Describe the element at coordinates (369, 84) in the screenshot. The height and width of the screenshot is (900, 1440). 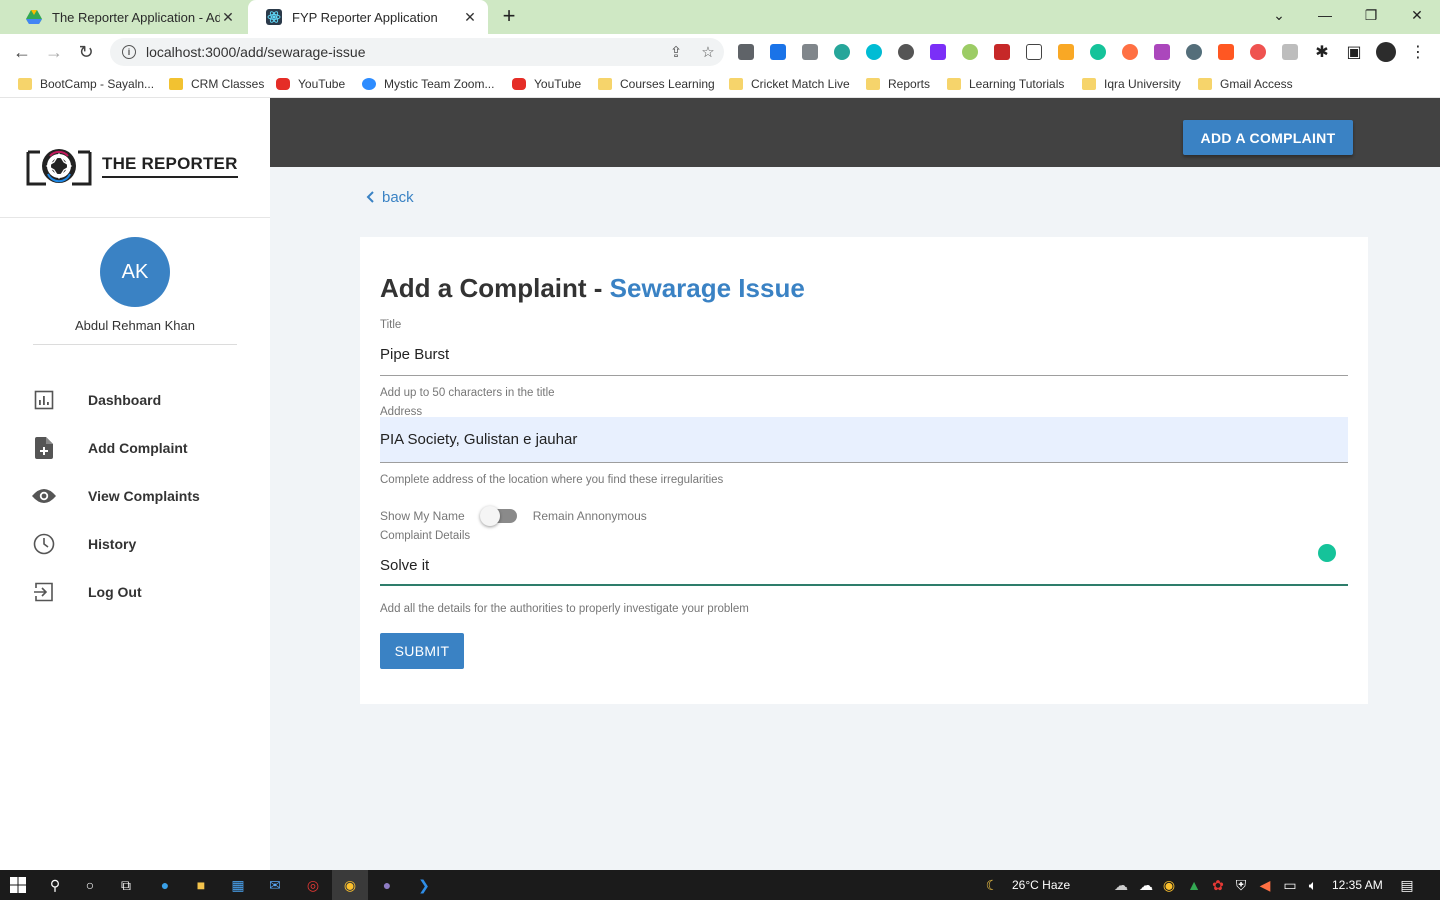
I see `zoom-icon` at that location.